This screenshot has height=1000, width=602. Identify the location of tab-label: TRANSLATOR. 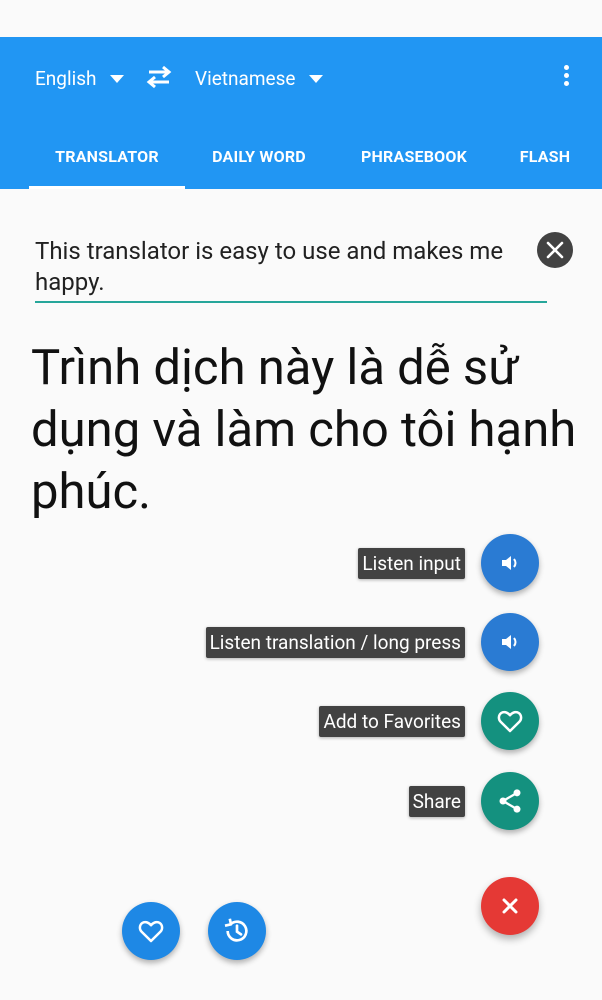
(107, 156).